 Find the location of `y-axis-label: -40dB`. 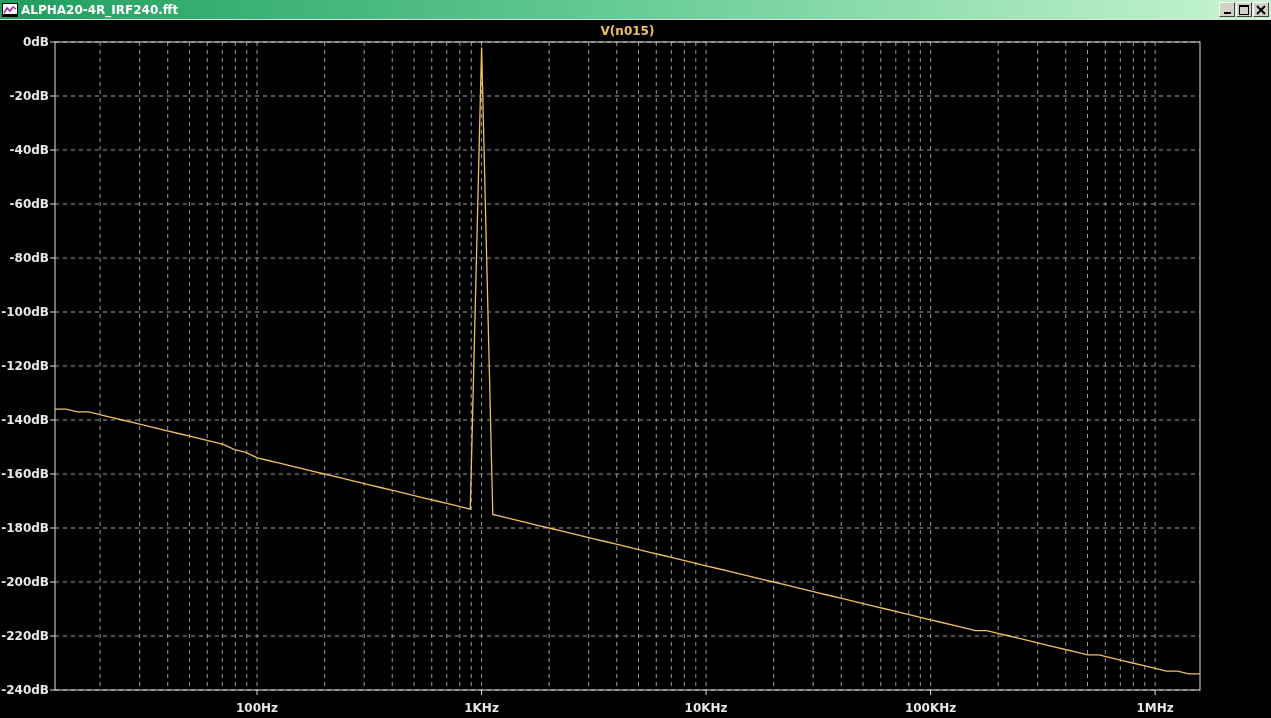

y-axis-label: -40dB is located at coordinates (29, 150).